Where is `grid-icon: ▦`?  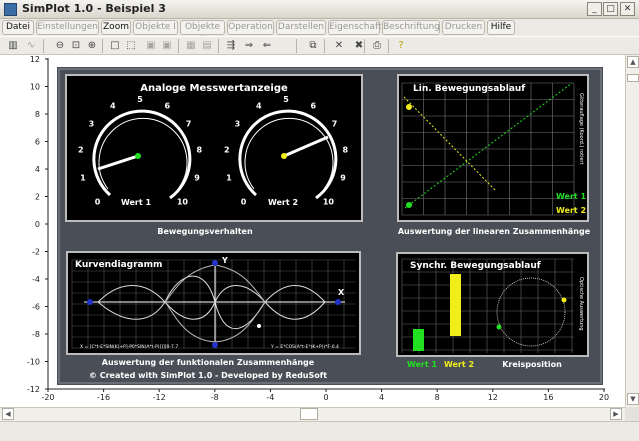 grid-icon: ▦ is located at coordinates (191, 46).